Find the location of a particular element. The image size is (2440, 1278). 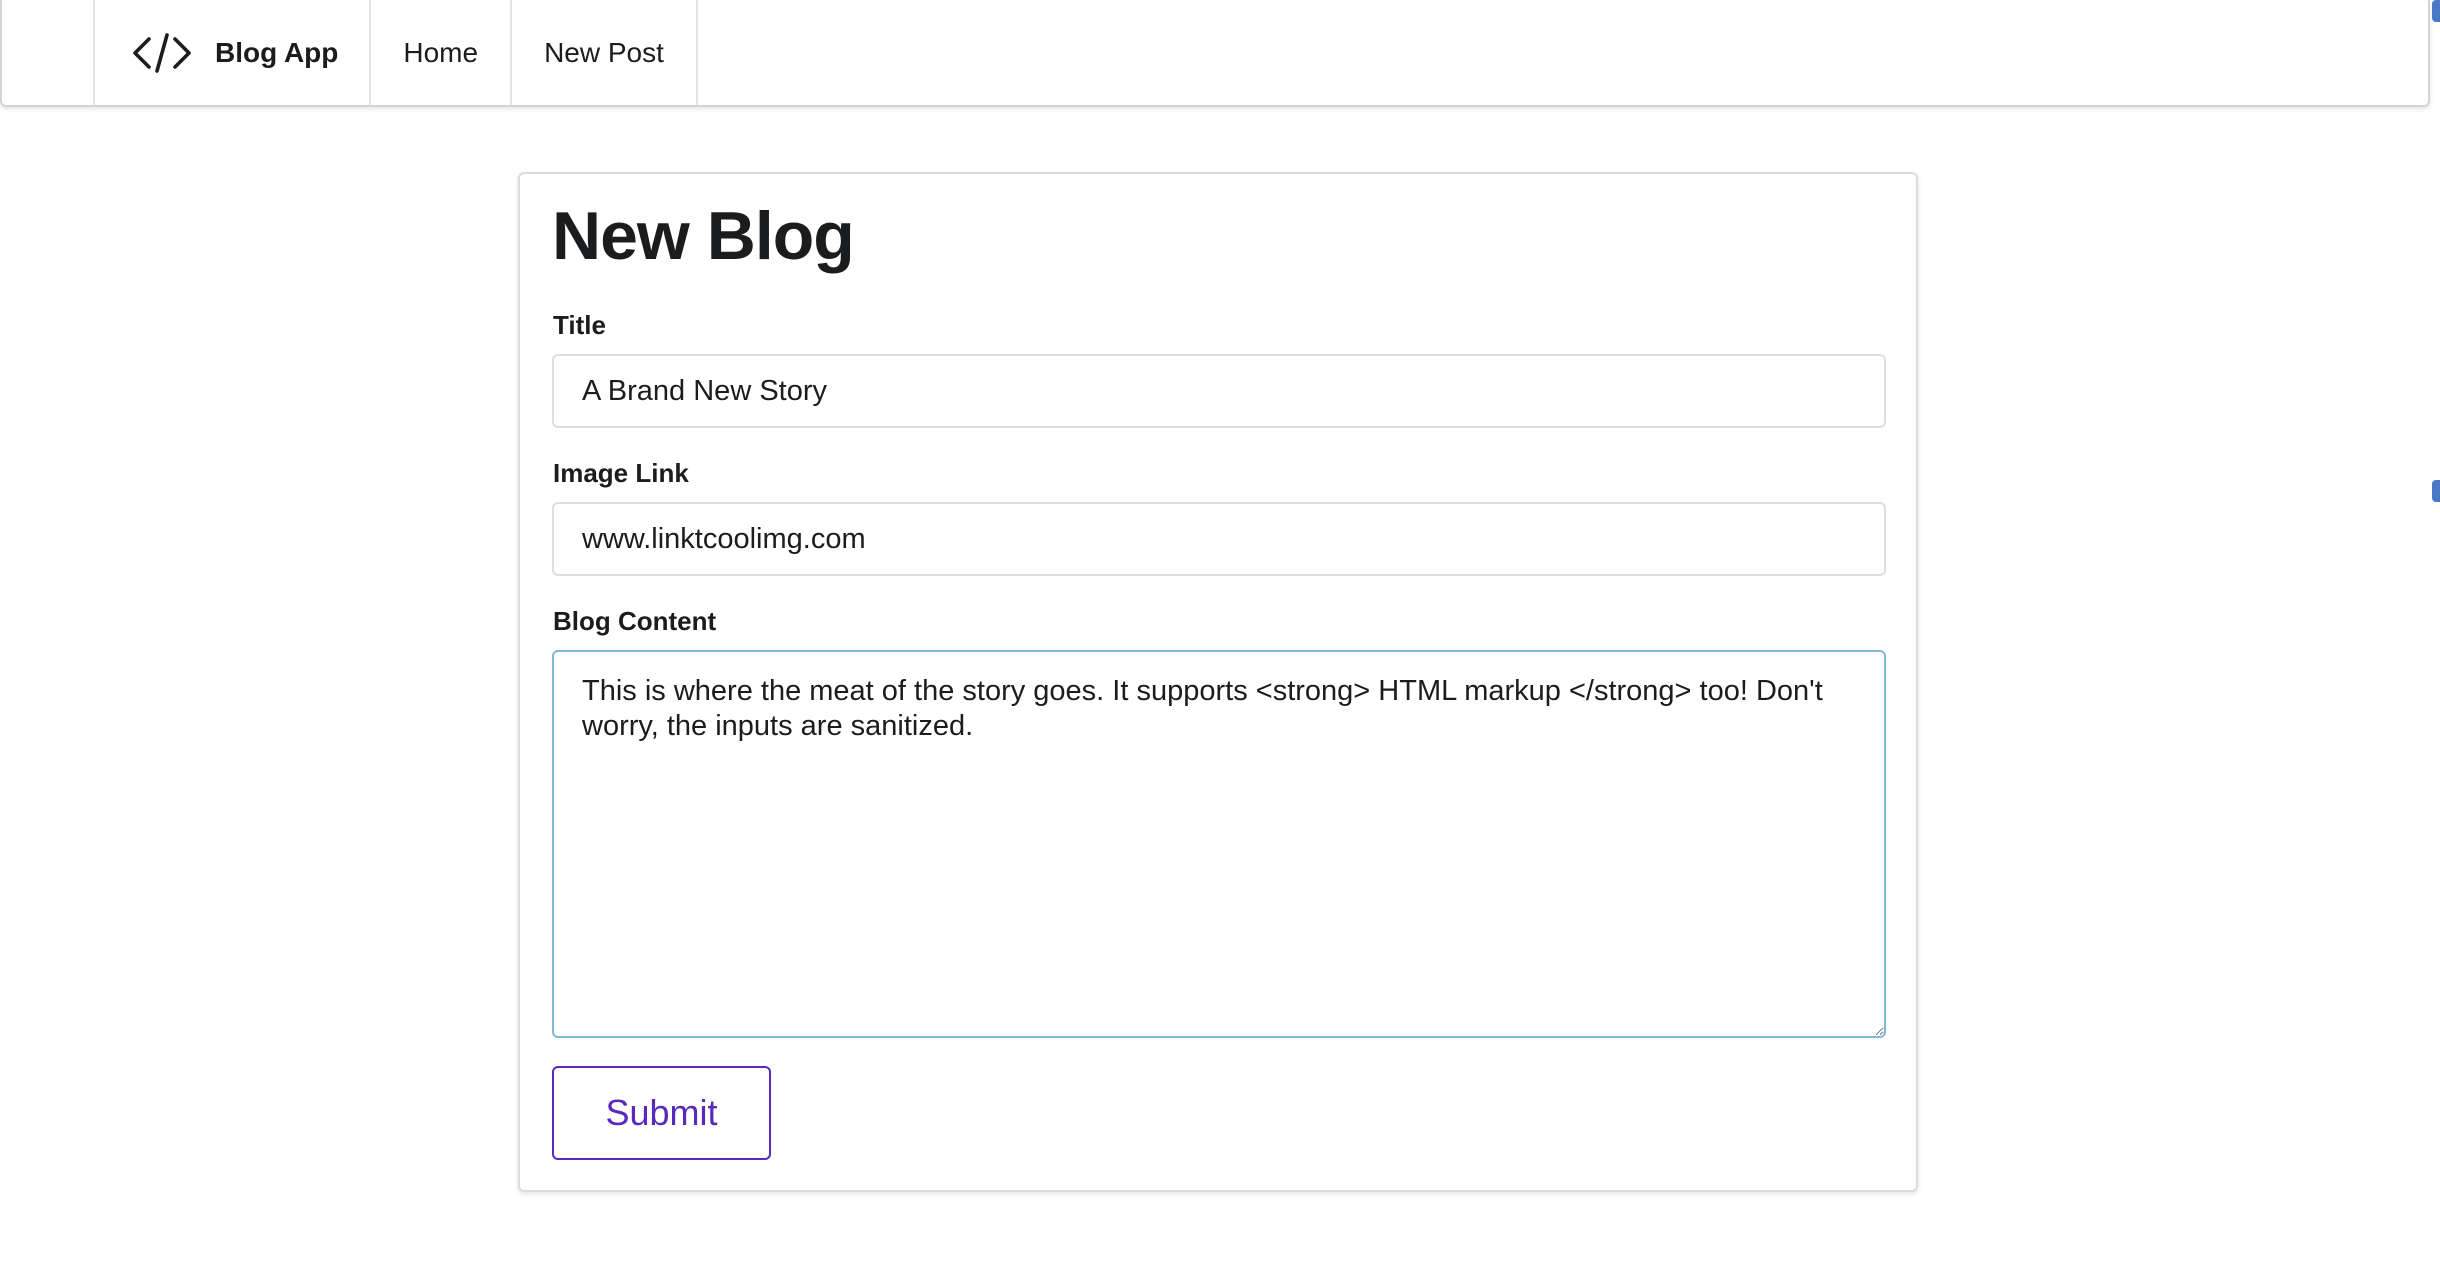

brand-link: Blog App is located at coordinates (231, 52).